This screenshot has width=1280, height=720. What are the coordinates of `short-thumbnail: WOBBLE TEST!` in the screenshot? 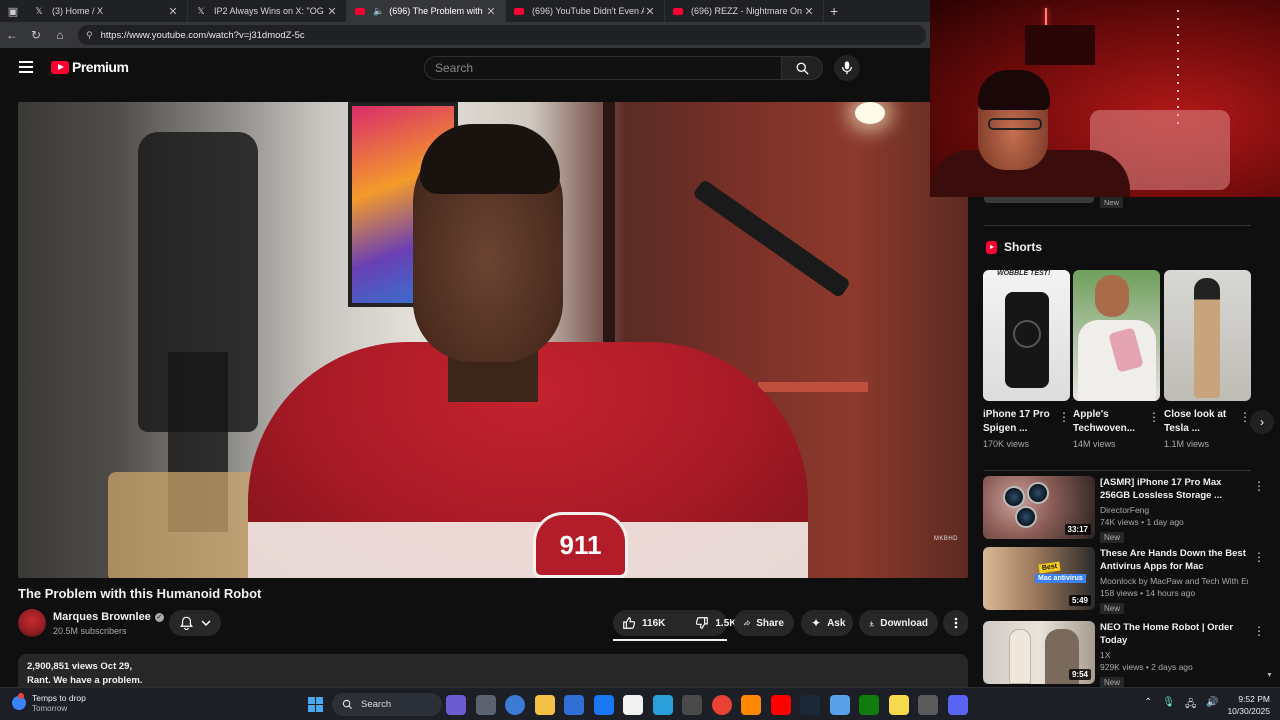 It's located at (1026, 335).